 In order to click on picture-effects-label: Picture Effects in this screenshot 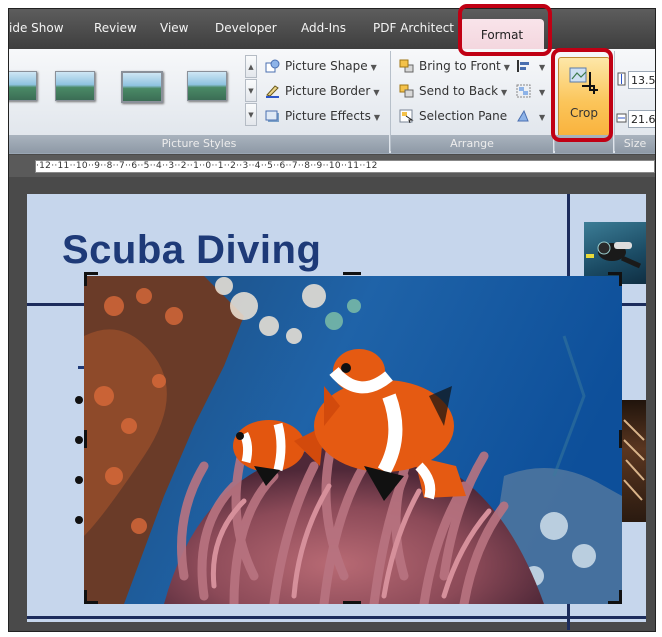, I will do `click(328, 116)`.